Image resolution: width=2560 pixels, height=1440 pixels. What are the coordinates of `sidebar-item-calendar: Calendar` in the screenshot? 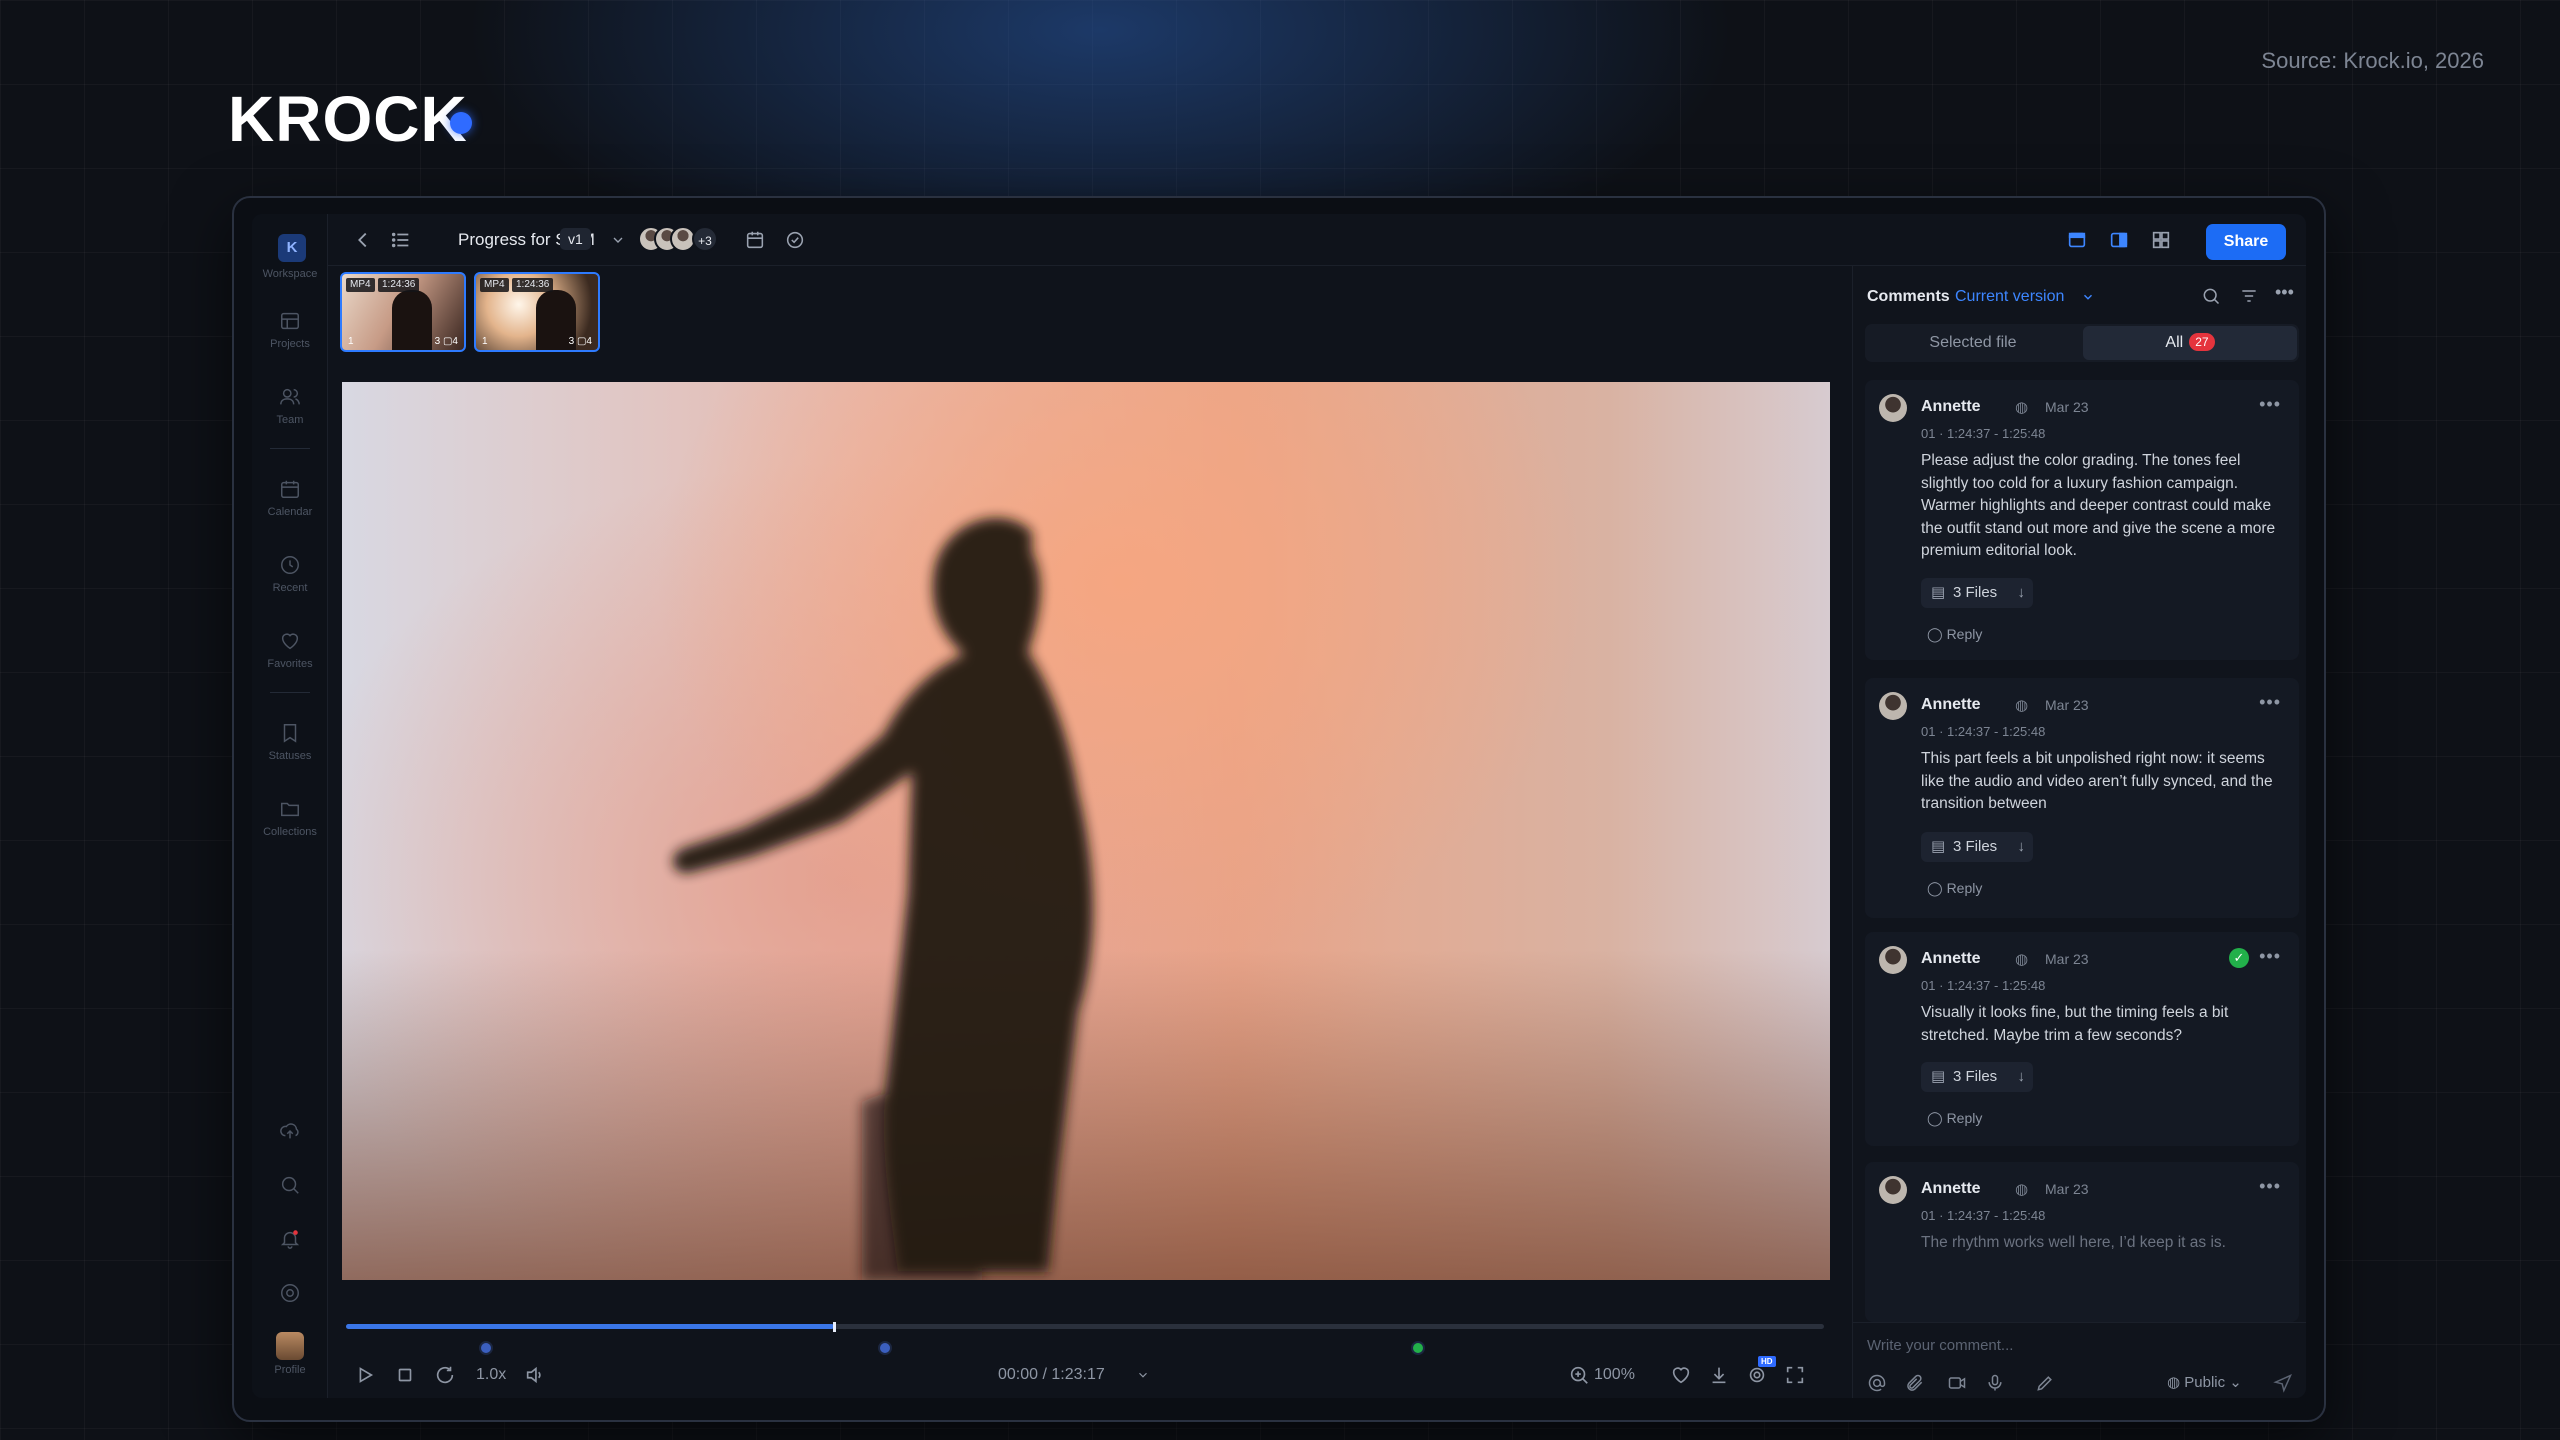 It's located at (290, 498).